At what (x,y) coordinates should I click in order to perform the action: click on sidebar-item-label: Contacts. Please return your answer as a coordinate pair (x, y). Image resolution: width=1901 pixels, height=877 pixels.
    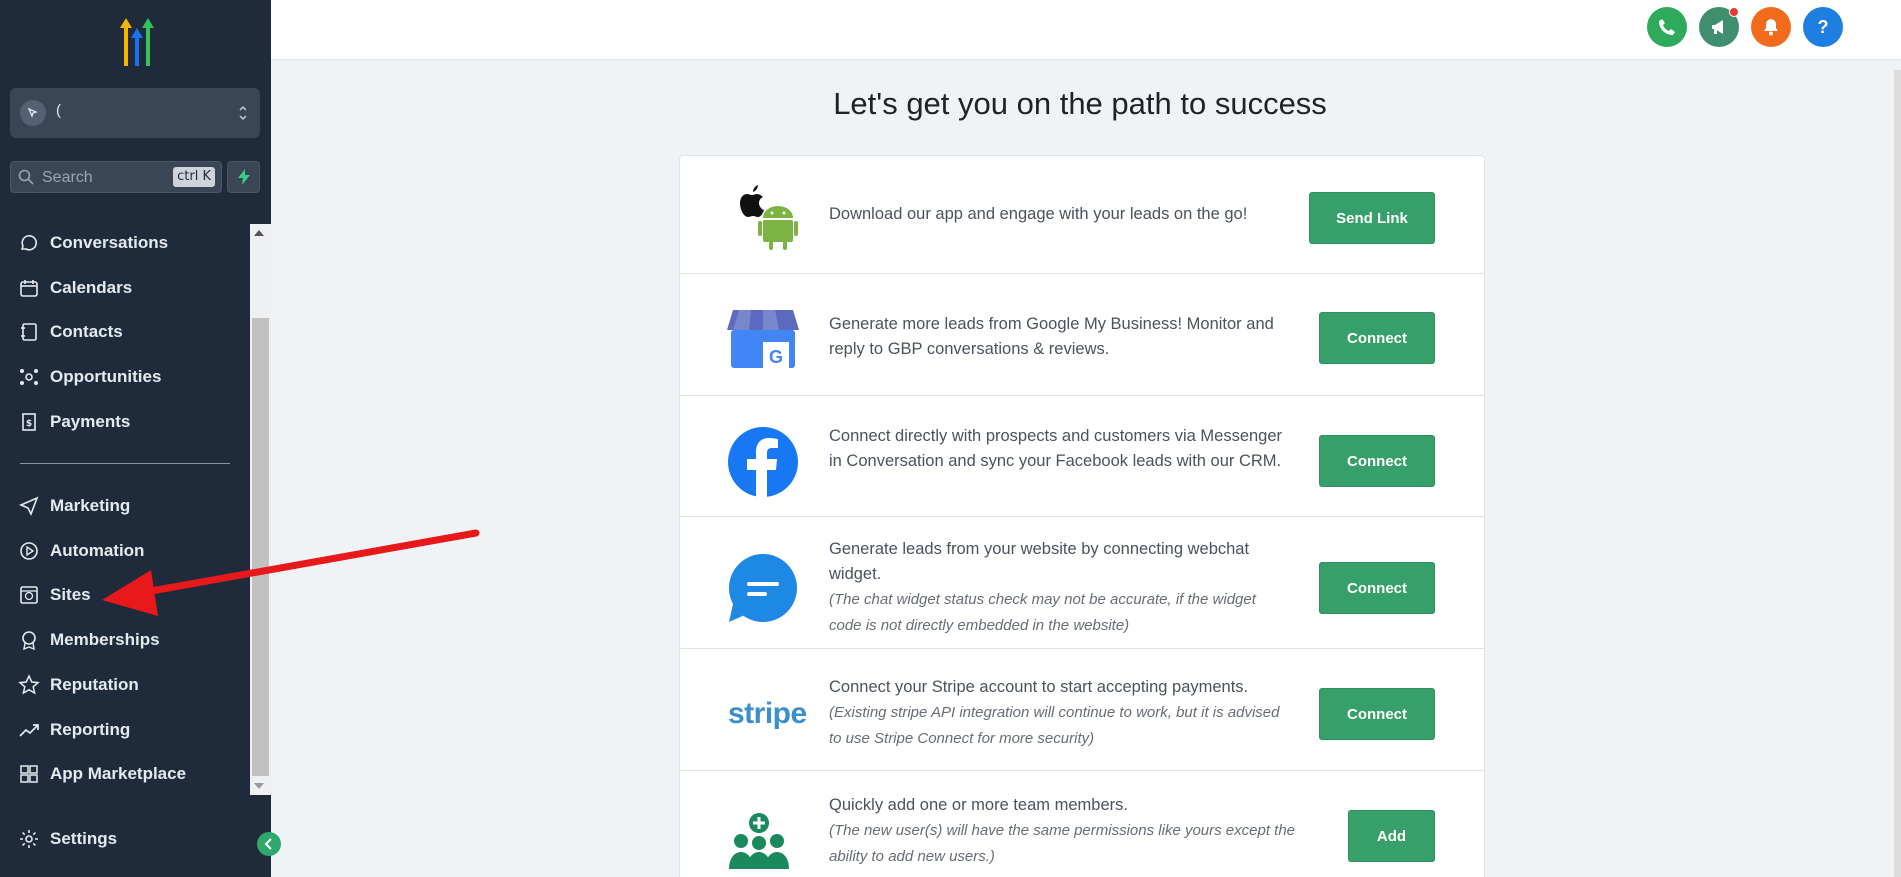
    Looking at the image, I should click on (86, 331).